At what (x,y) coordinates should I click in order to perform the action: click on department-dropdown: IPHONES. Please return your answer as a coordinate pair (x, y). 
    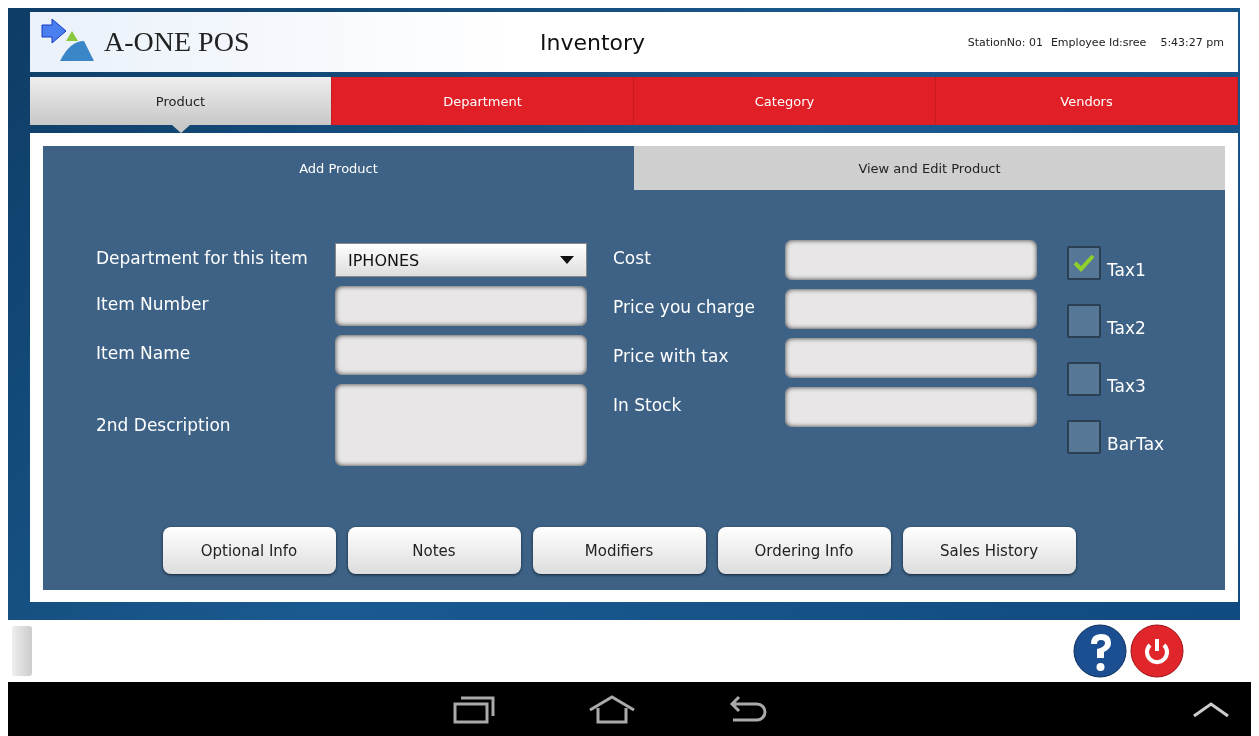
    Looking at the image, I should click on (461, 260).